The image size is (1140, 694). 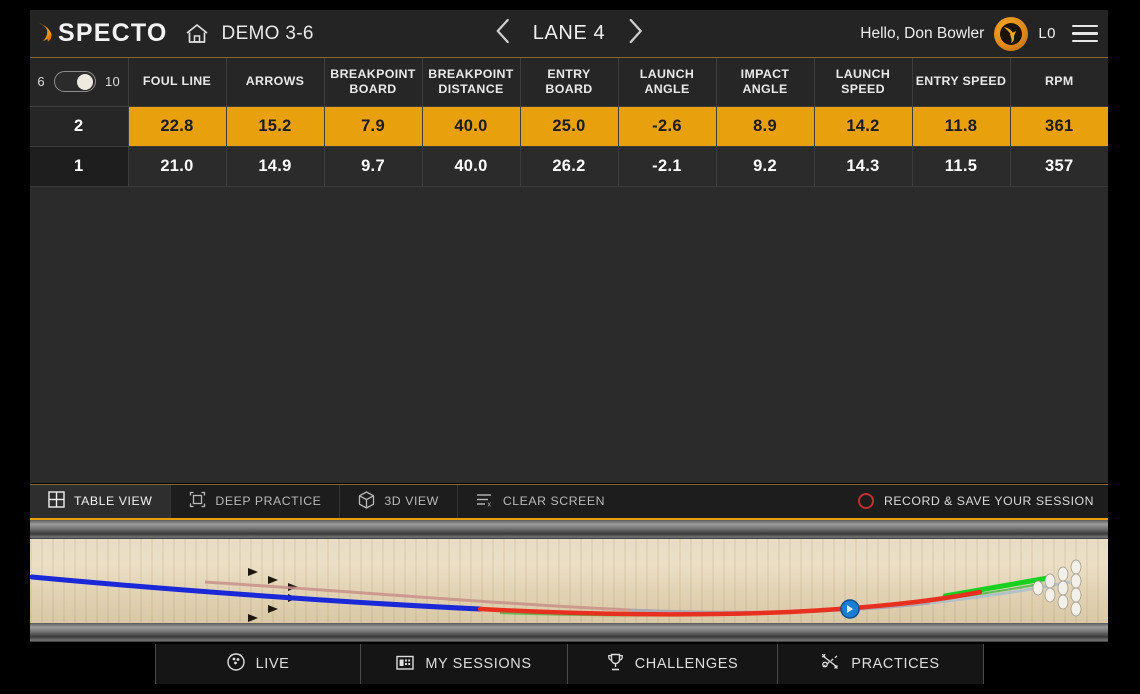 What do you see at coordinates (1046, 664) in the screenshot?
I see `nav-tail` at bounding box center [1046, 664].